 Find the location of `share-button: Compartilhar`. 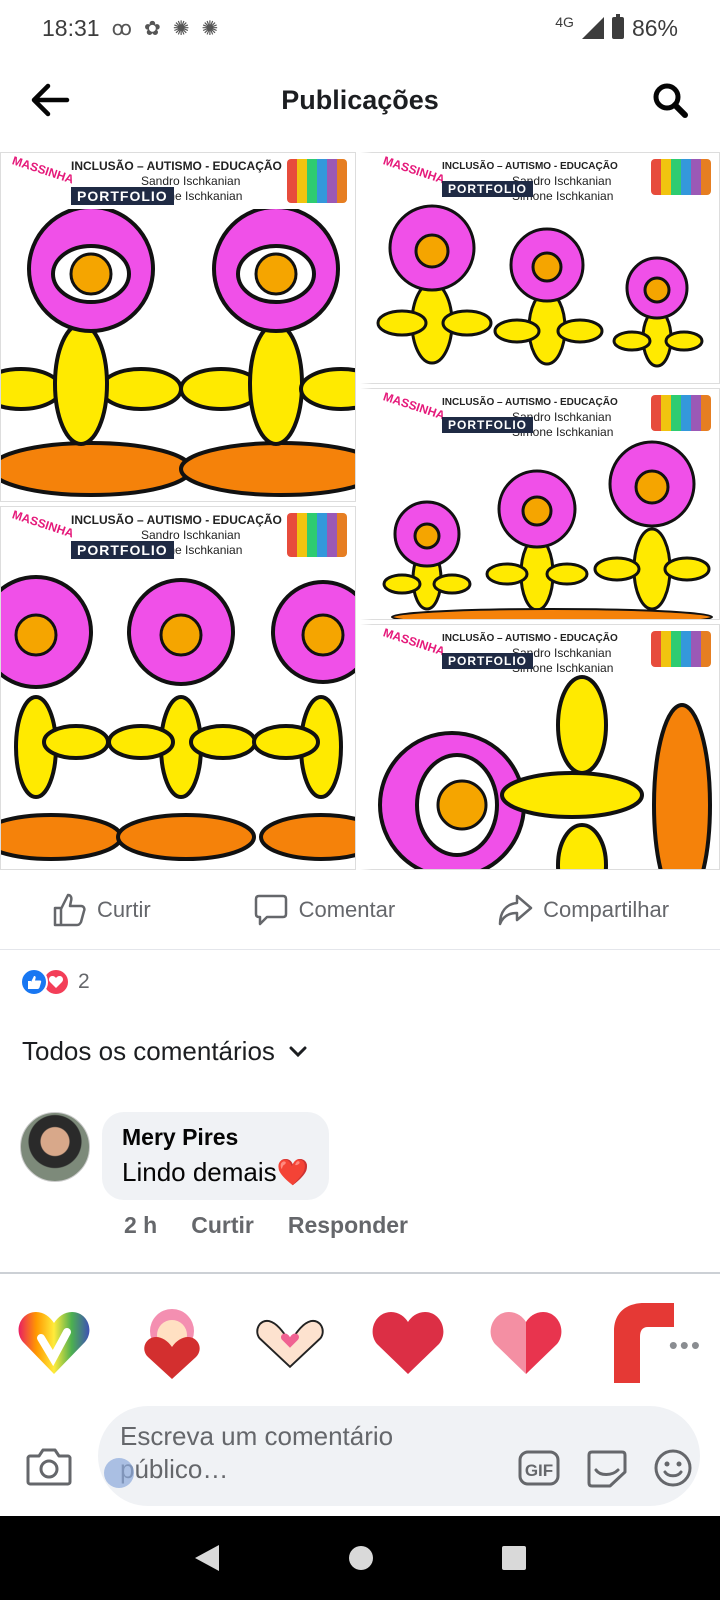

share-button: Compartilhar is located at coordinates (583, 910).